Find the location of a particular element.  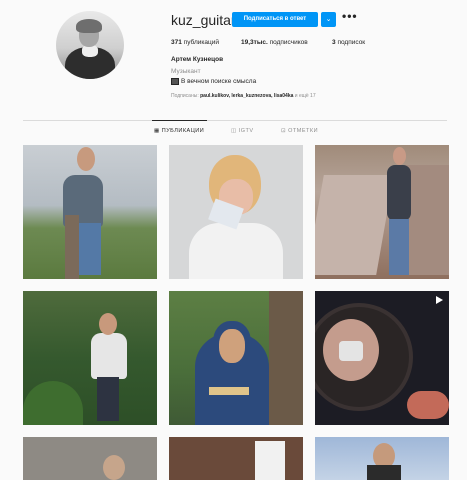

chevron-down-icon: ⌄ is located at coordinates (328, 19).